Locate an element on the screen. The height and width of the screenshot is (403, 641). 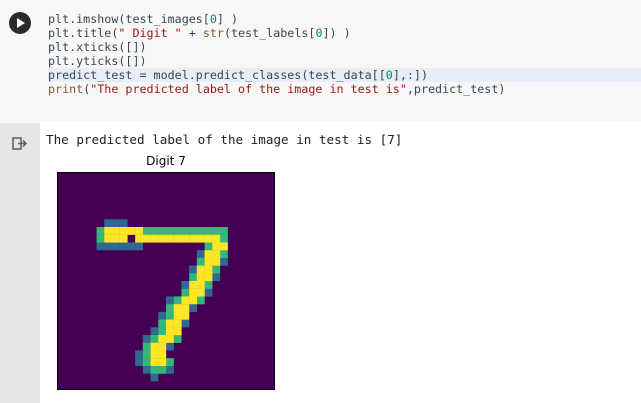
code-token: plt.title( is located at coordinates (83, 33).